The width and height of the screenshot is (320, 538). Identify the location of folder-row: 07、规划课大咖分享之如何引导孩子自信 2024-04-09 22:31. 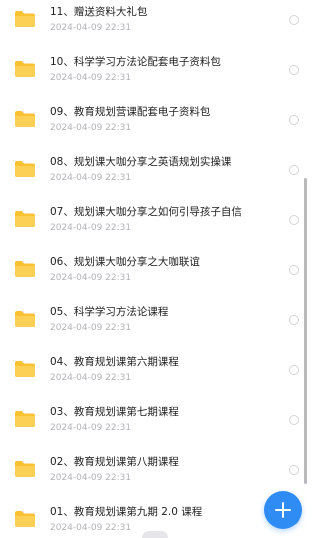
(155, 225).